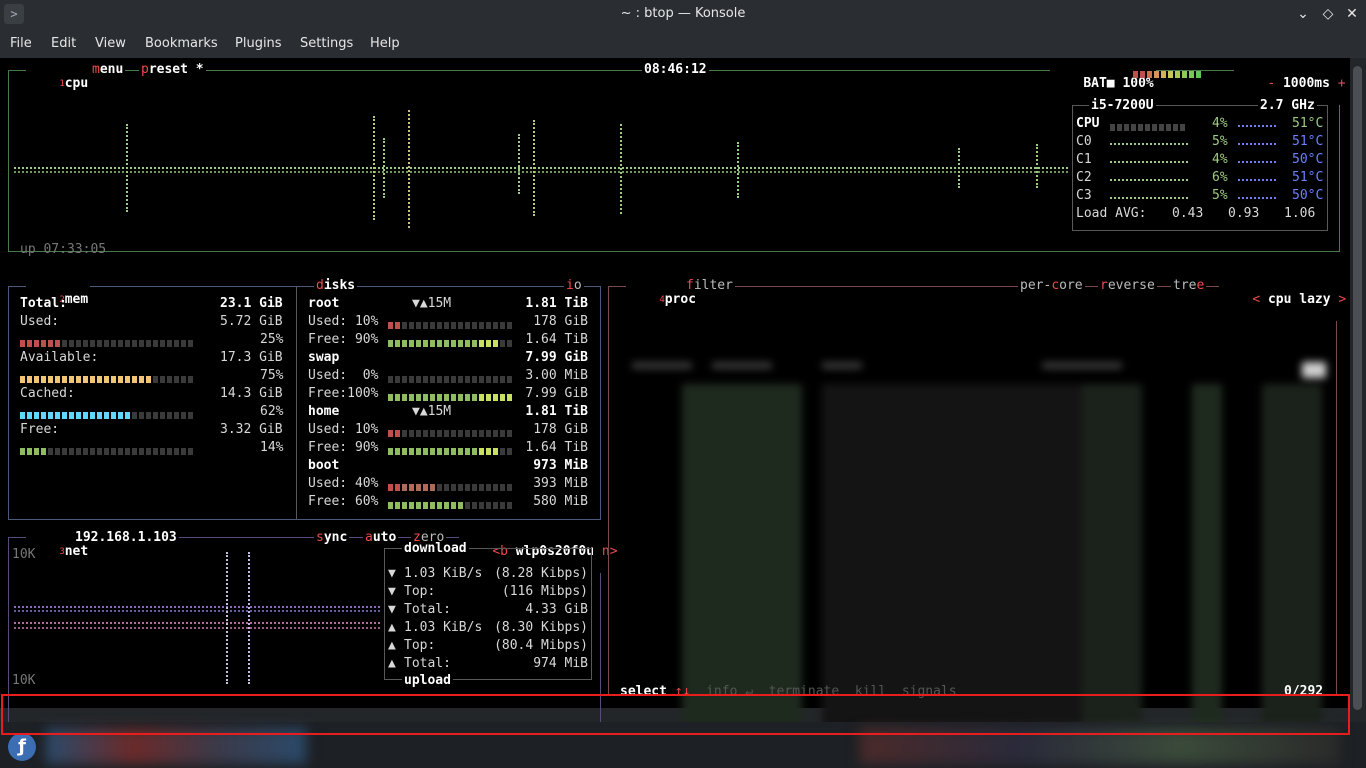 This screenshot has height=768, width=1366. What do you see at coordinates (675, 714) in the screenshot?
I see `highlight-annotation` at bounding box center [675, 714].